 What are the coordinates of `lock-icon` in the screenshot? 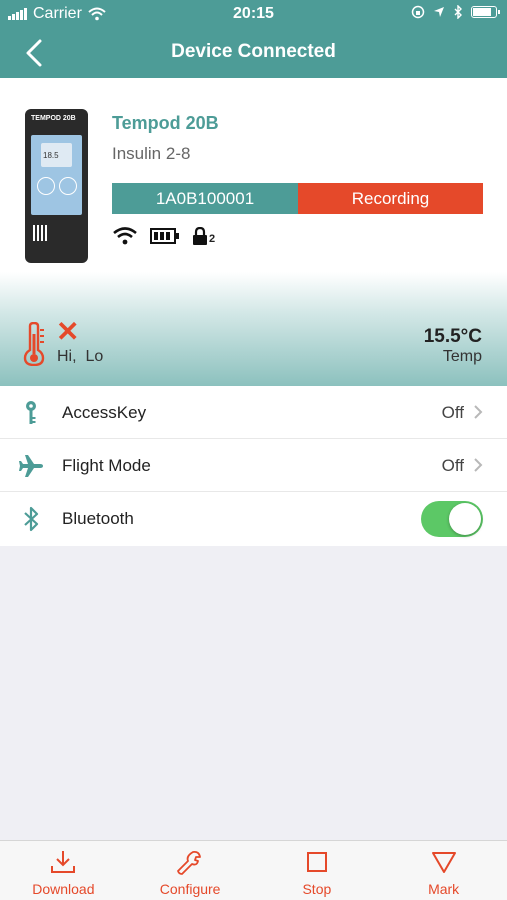 It's located at (200, 236).